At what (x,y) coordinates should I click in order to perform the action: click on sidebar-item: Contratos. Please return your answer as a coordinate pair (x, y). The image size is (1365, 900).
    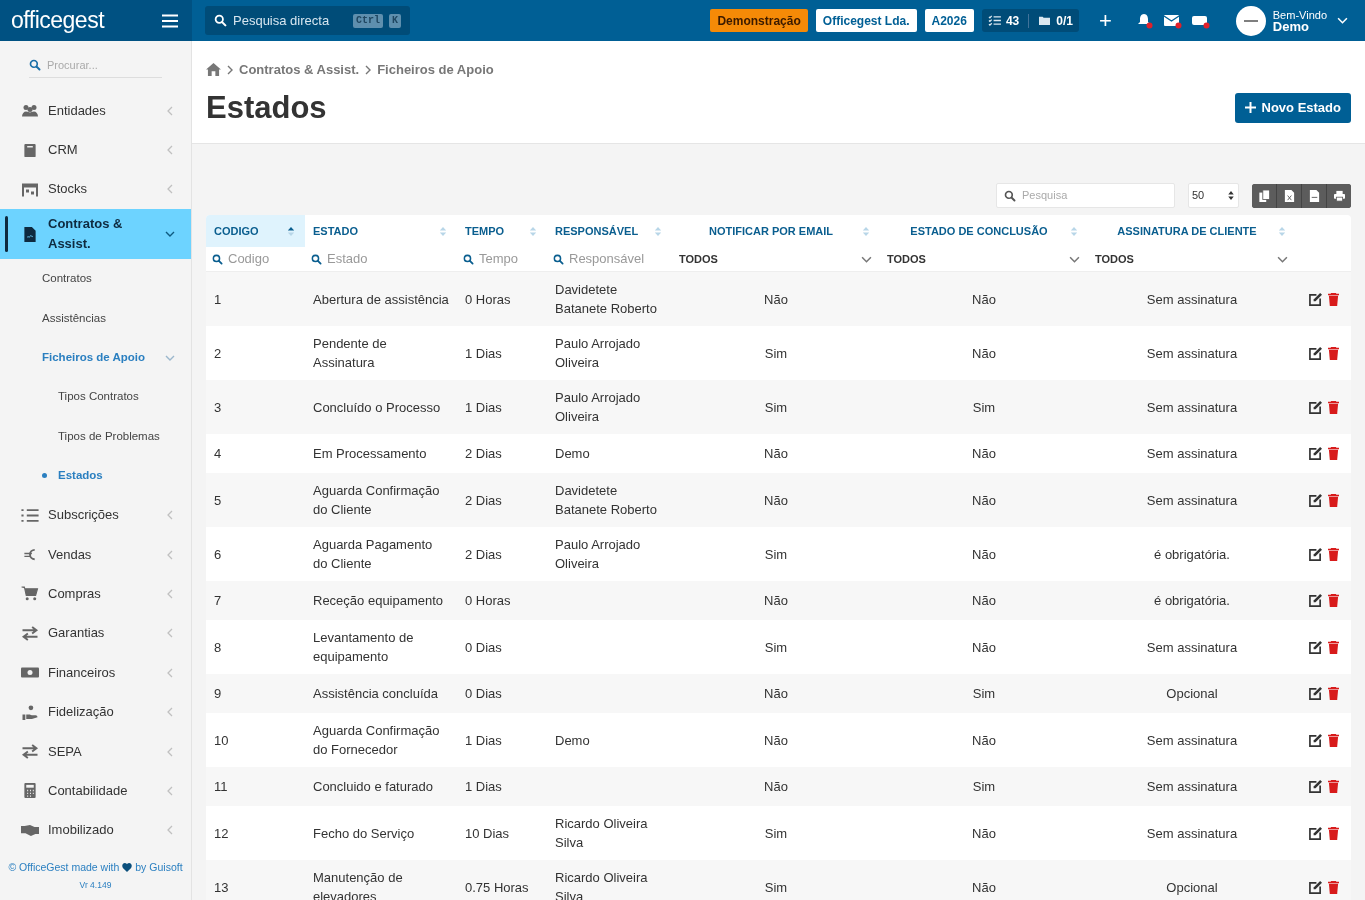
    Looking at the image, I should click on (108, 279).